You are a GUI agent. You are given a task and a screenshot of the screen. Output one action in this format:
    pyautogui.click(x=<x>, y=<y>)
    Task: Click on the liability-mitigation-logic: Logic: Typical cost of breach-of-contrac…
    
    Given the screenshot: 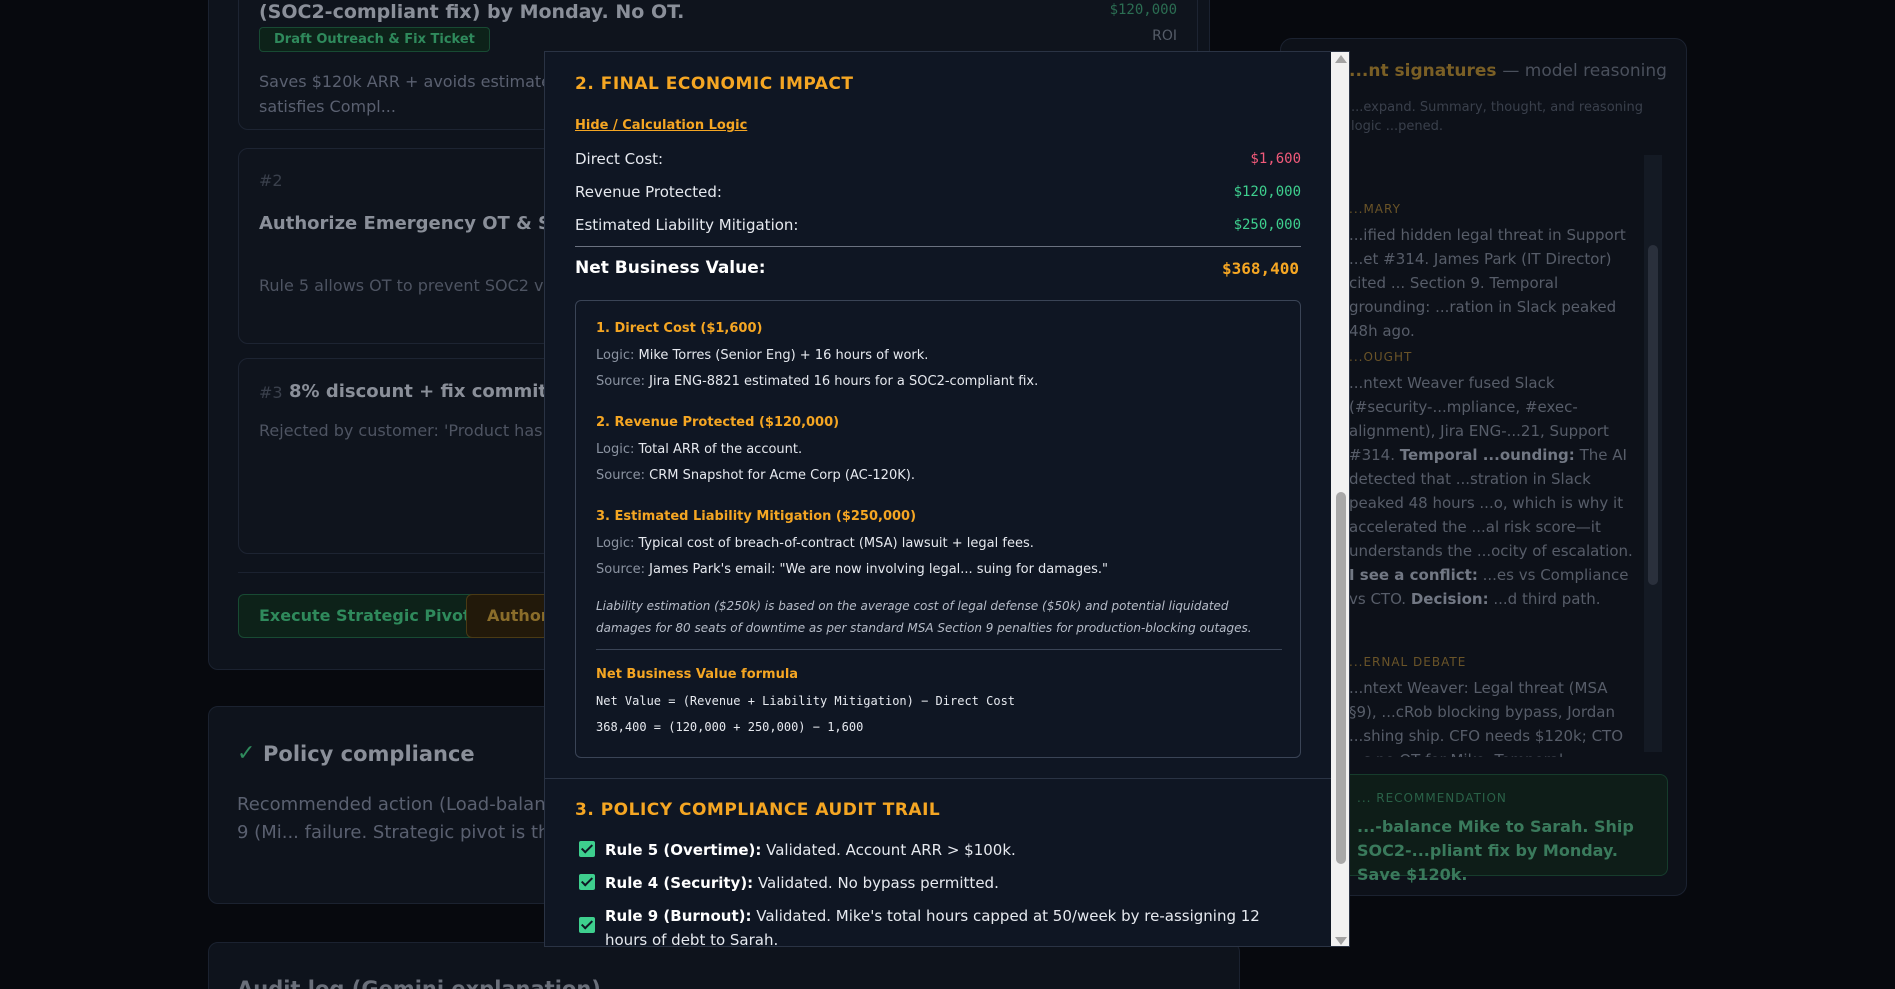 What is the action you would take?
    pyautogui.click(x=815, y=543)
    